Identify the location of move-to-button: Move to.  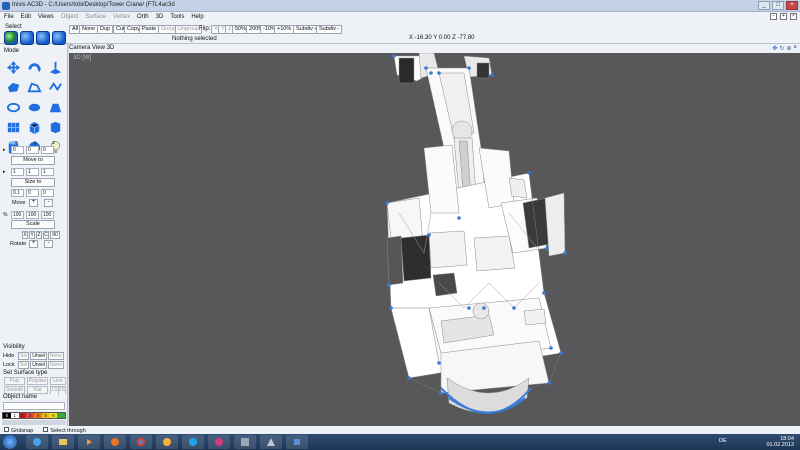
(33, 160).